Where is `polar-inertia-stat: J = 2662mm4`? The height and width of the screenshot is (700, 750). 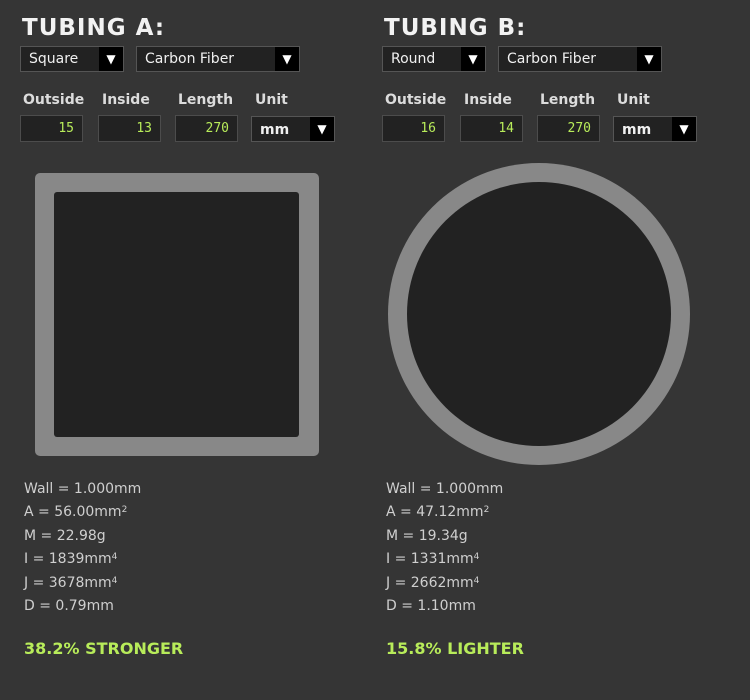
polar-inertia-stat: J = 2662mm4 is located at coordinates (433, 582).